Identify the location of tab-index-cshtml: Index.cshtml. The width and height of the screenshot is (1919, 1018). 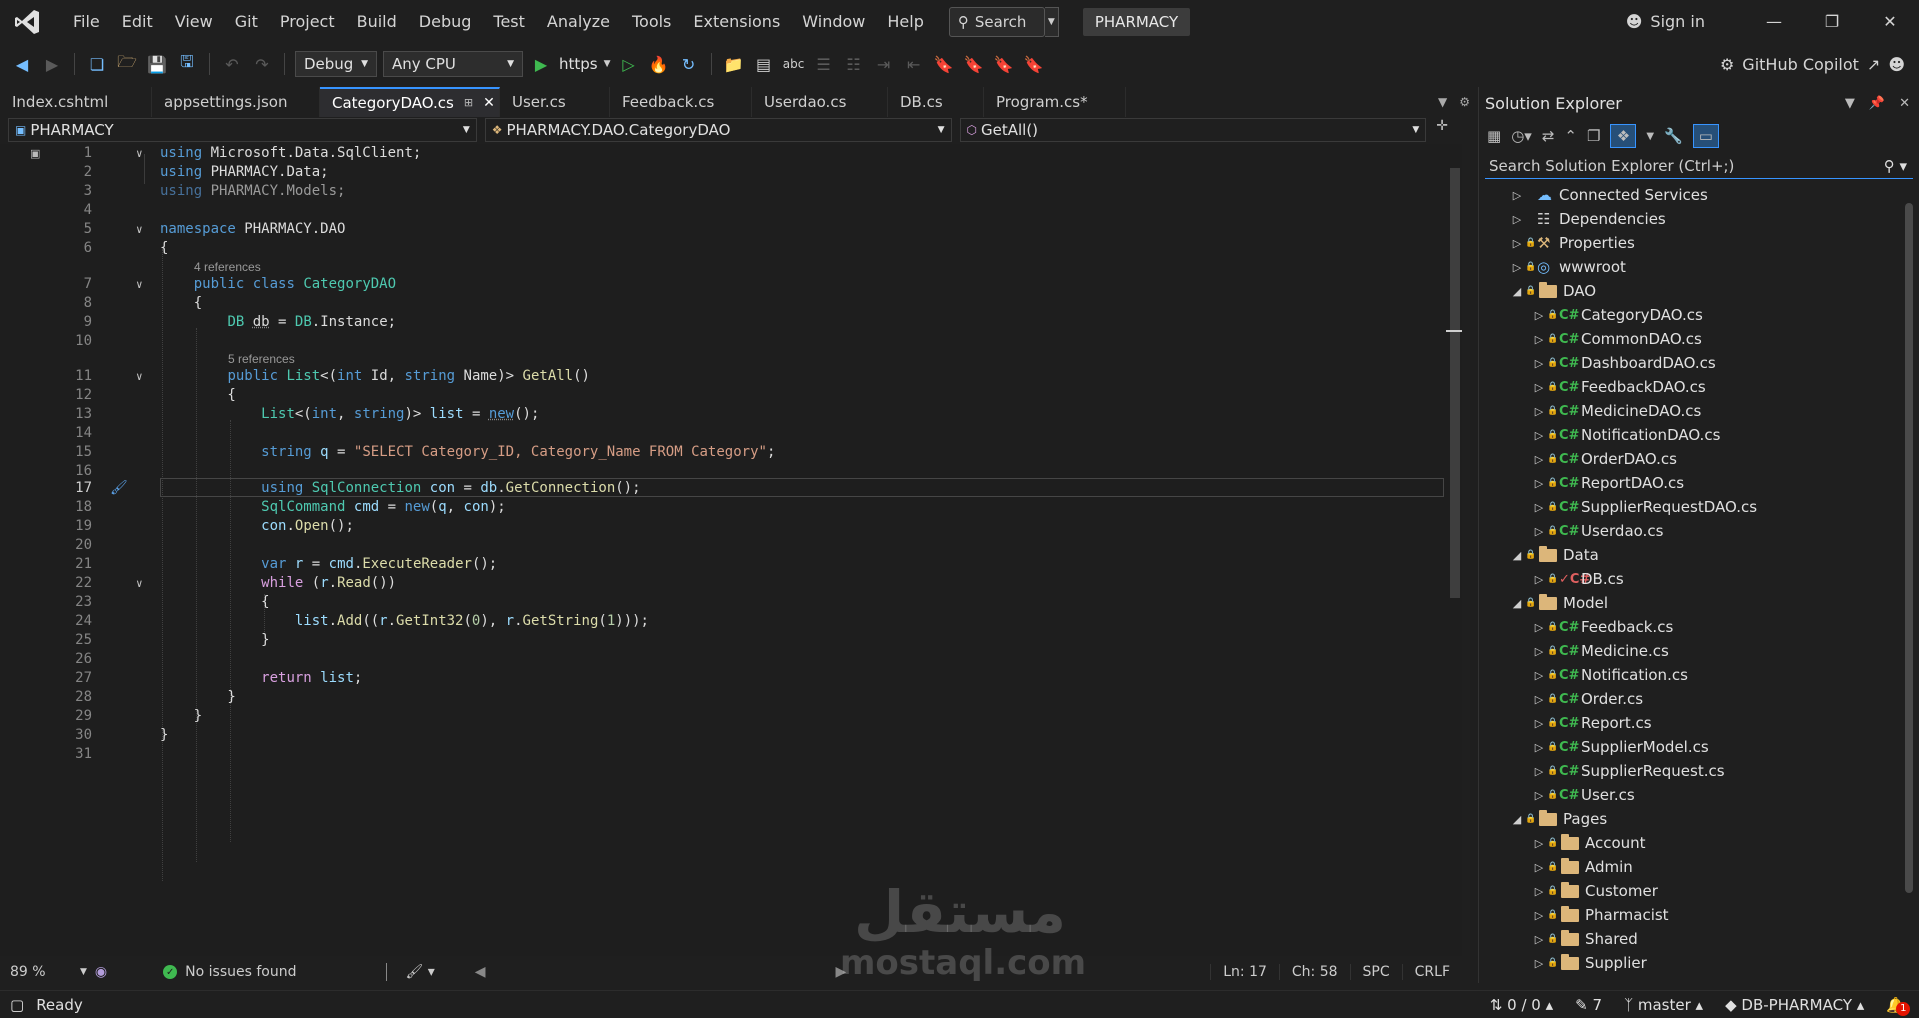
(76, 102).